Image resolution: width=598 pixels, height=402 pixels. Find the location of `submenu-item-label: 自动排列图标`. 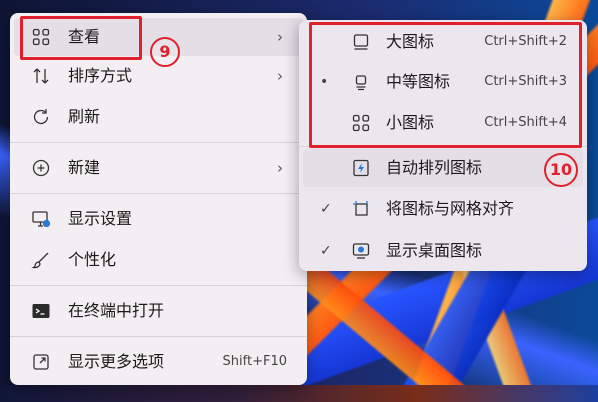

submenu-item-label: 自动排列图标 is located at coordinates (434, 167).